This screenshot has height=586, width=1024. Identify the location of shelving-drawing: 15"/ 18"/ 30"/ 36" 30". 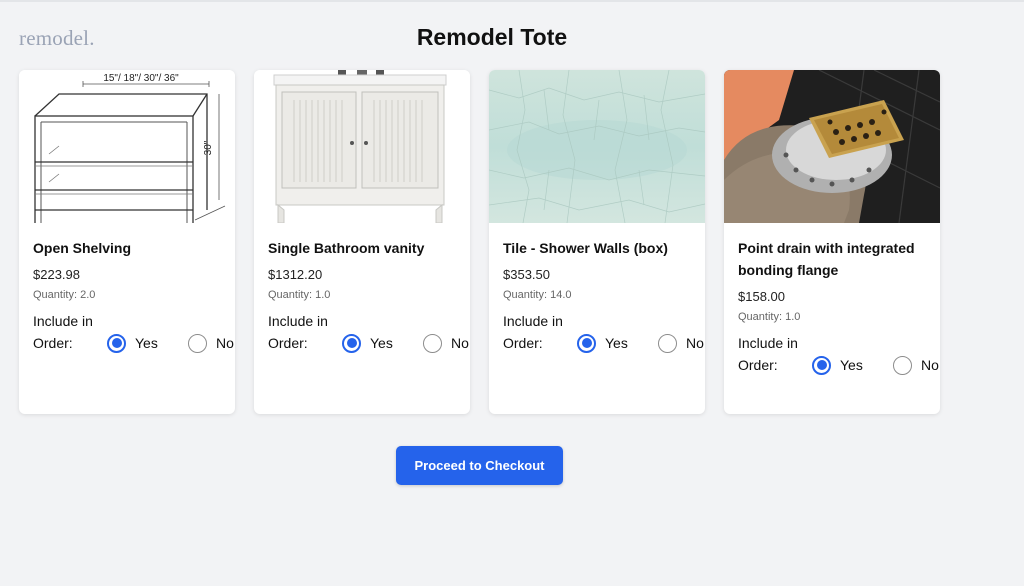
(127, 146).